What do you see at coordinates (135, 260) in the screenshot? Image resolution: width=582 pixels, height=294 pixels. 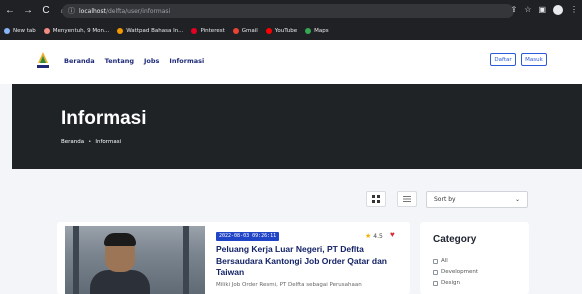 I see `card-image` at bounding box center [135, 260].